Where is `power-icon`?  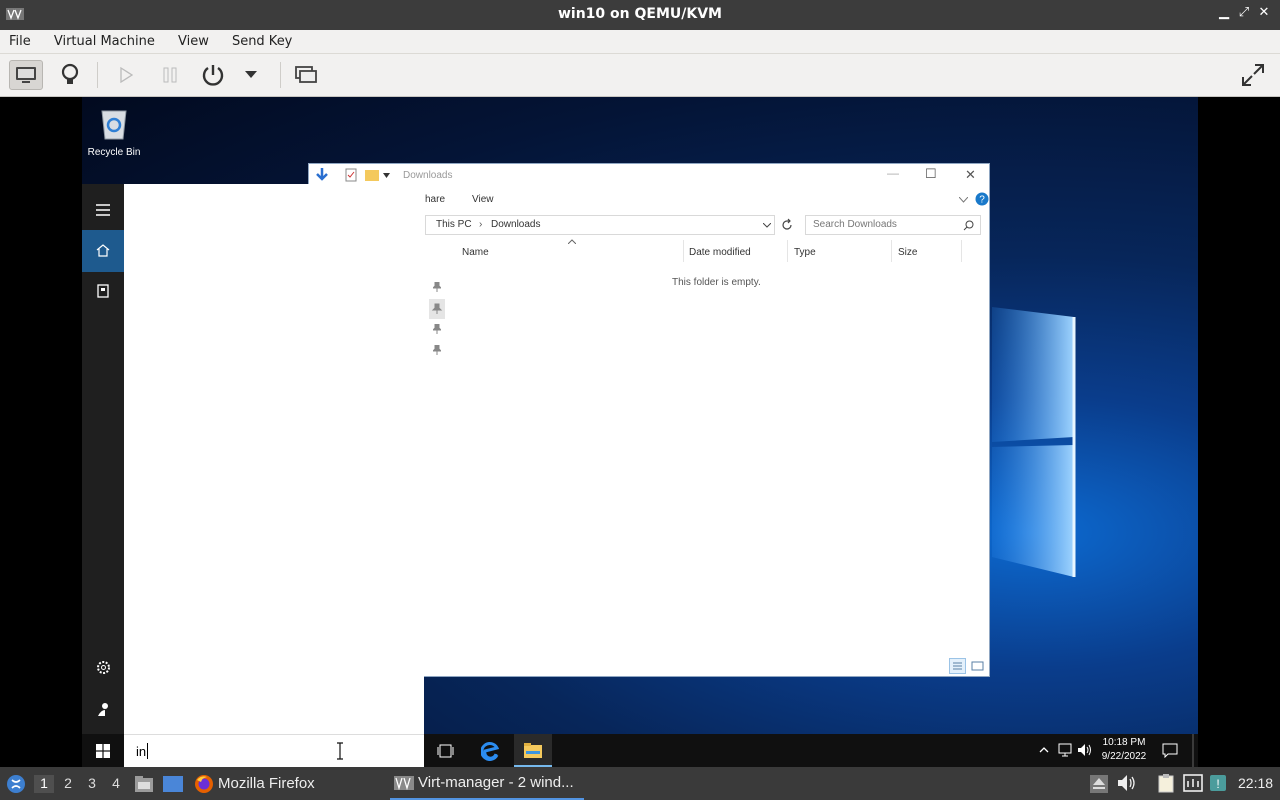 power-icon is located at coordinates (213, 75).